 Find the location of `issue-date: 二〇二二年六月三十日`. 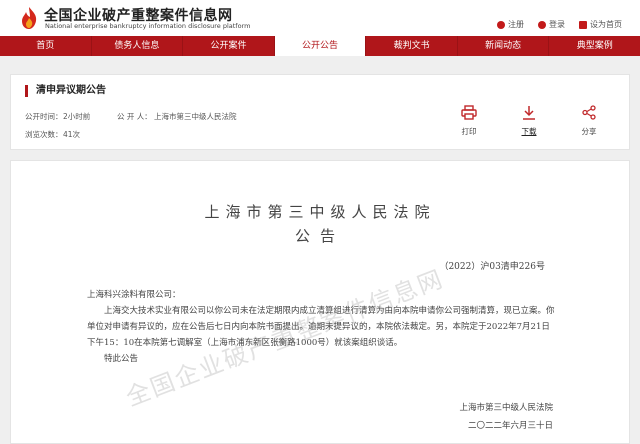

issue-date: 二〇二二年六月三十日 is located at coordinates (510, 426).